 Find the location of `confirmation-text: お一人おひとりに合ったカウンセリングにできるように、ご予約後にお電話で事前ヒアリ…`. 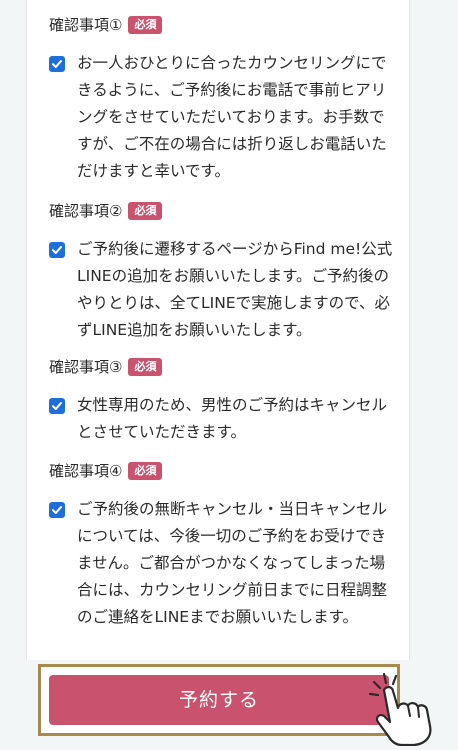

confirmation-text: お一人おひとりに合ったカウンセリングにできるように、ご予約後にお電話で事前ヒアリ… is located at coordinates (232, 117).